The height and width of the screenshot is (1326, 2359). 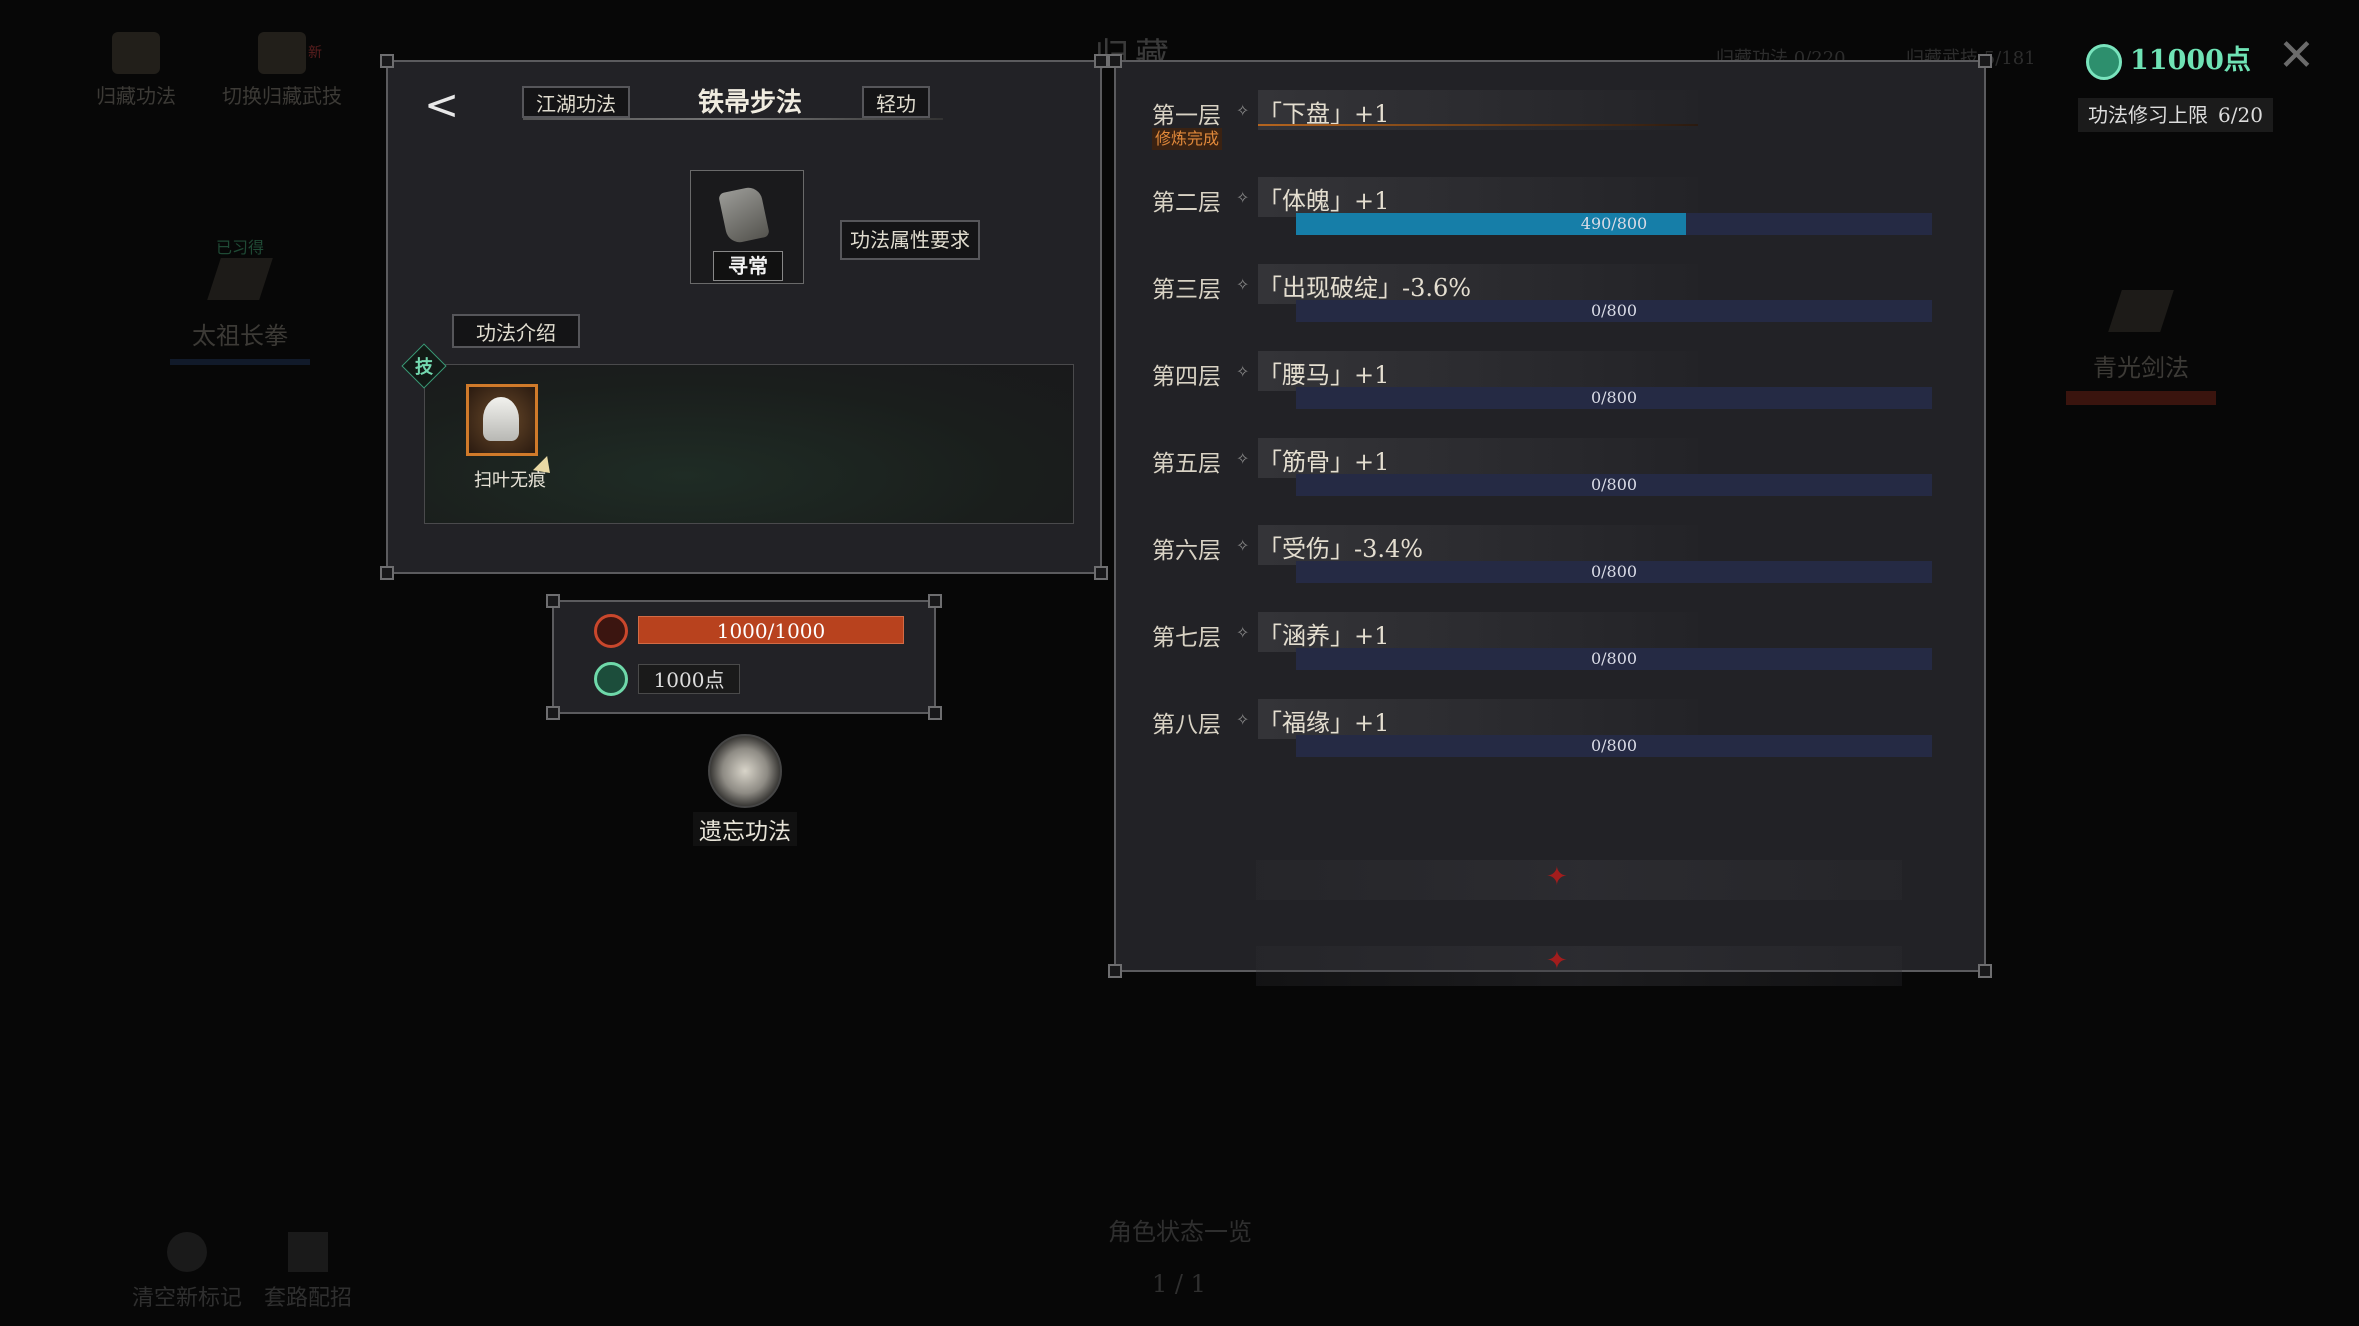 I want to click on tier-progress-bar: 490/800, so click(x=1614, y=224).